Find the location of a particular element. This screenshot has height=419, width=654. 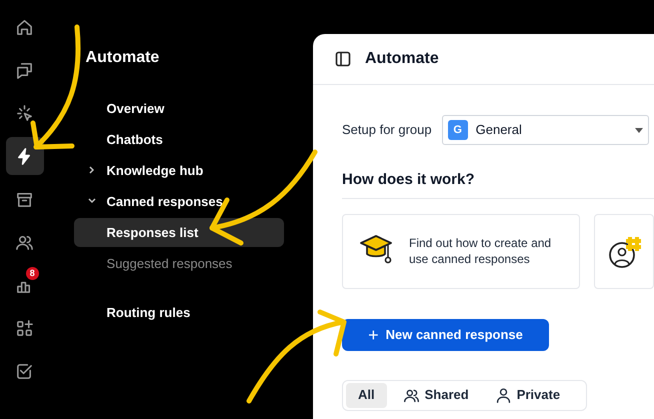

info-card is located at coordinates (624, 251).